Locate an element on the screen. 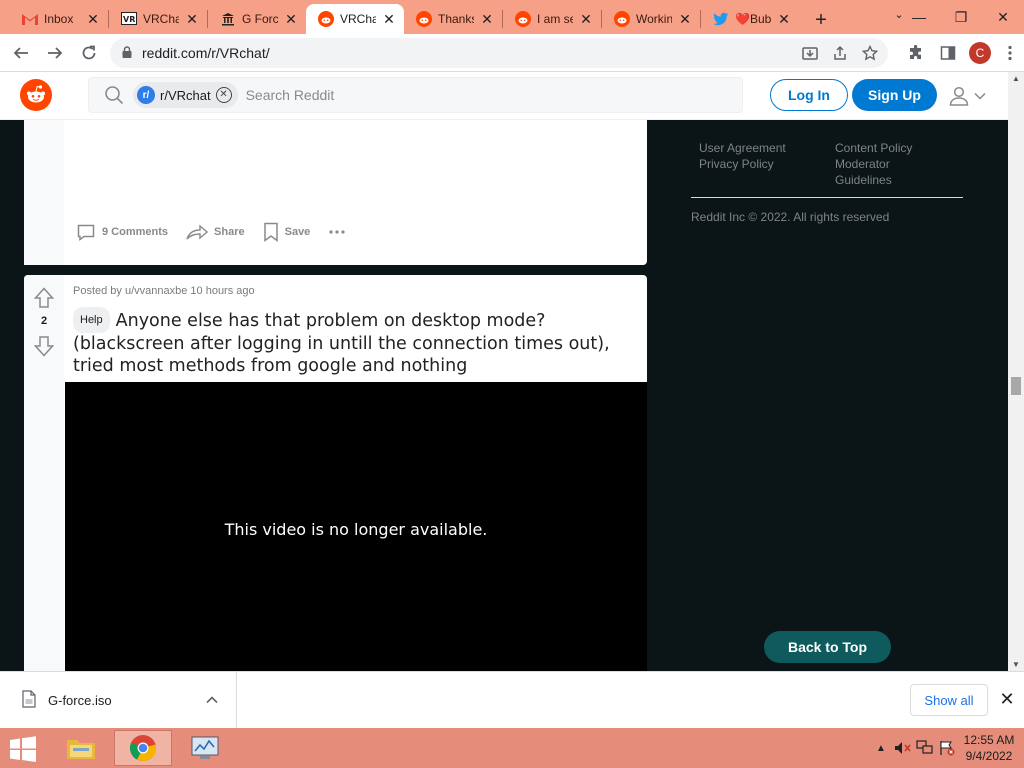 The width and height of the screenshot is (1024, 768). browser-toolbar: reddit.com/r/VRchat/ C is located at coordinates (512, 53).